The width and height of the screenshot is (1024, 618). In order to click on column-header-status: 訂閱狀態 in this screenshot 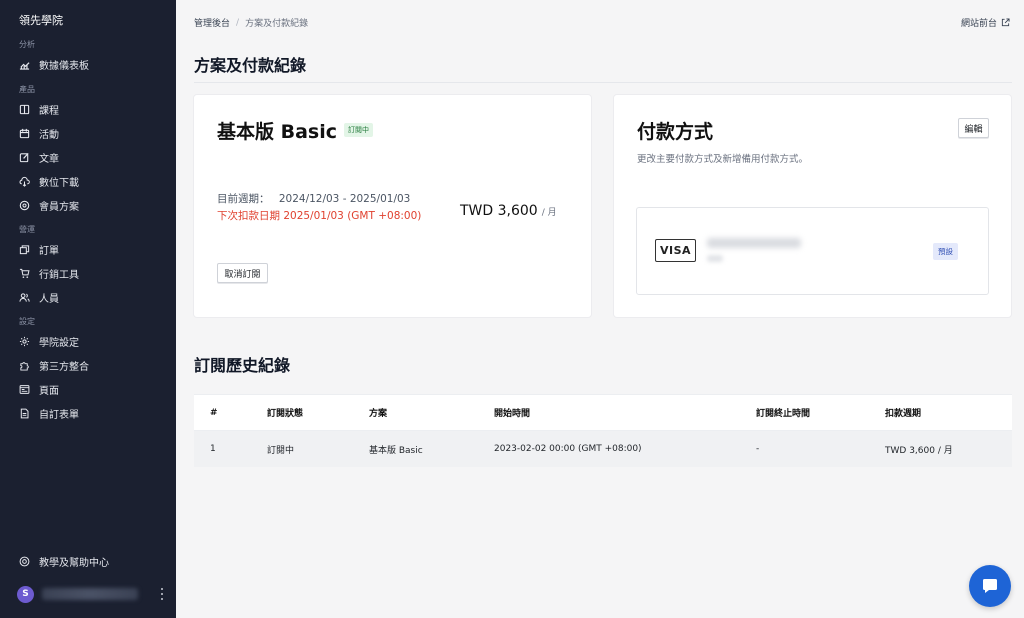, I will do `click(285, 414)`.